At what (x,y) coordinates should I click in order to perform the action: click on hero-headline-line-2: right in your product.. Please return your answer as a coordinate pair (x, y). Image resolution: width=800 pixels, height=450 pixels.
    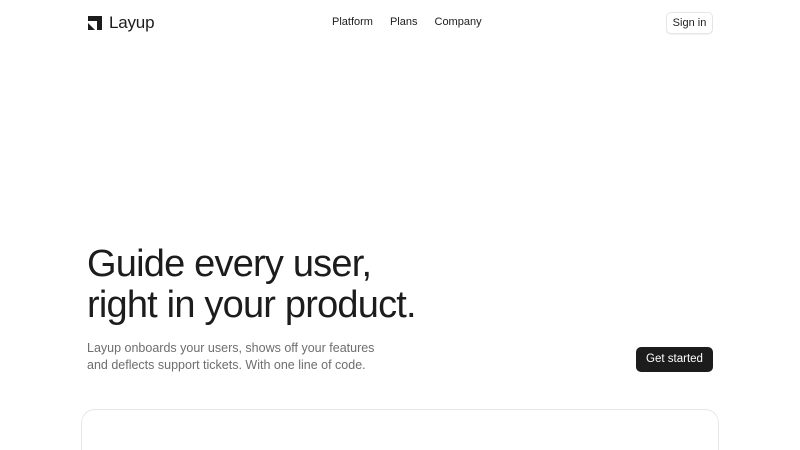
    Looking at the image, I should click on (252, 305).